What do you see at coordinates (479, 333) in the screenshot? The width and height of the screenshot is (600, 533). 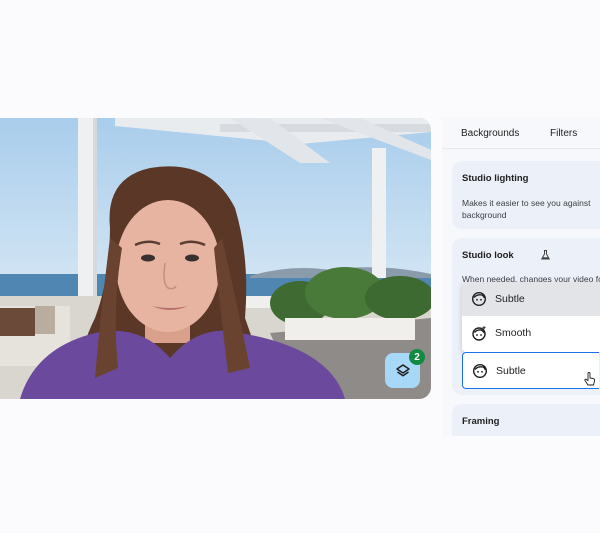 I see `face-sparkle-icon` at bounding box center [479, 333].